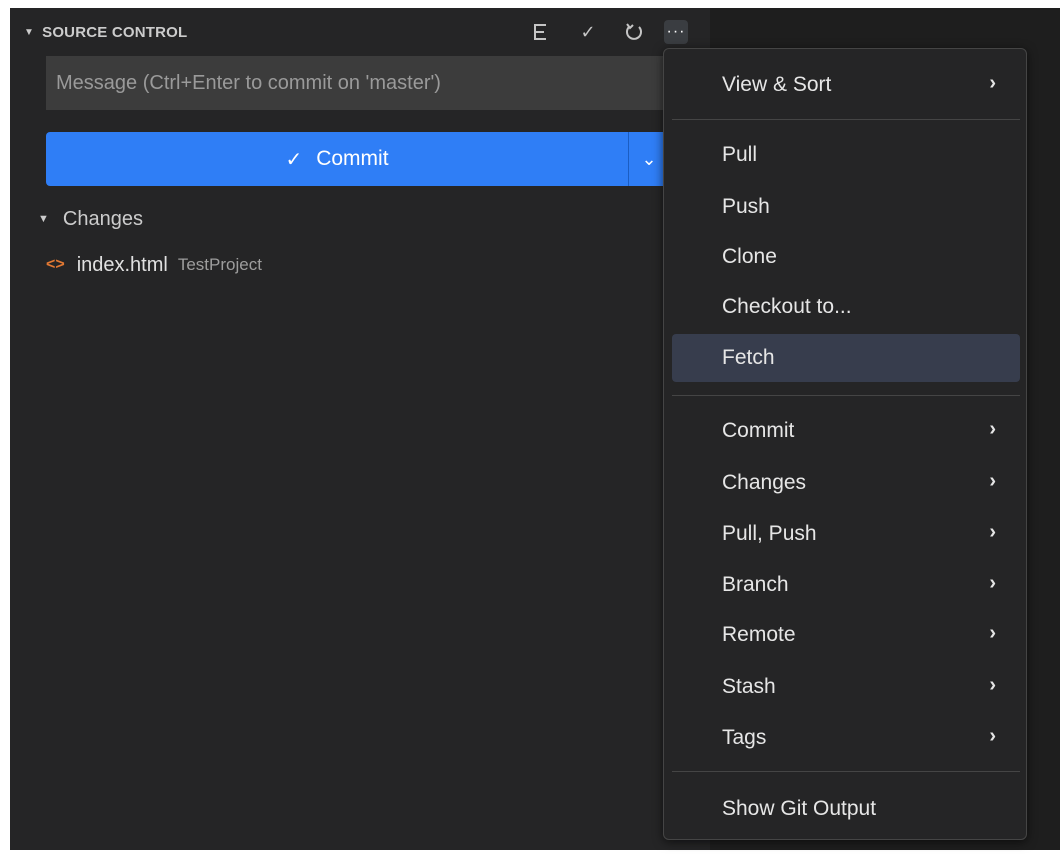  What do you see at coordinates (749, 256) in the screenshot?
I see `menu-item-label: Clone` at bounding box center [749, 256].